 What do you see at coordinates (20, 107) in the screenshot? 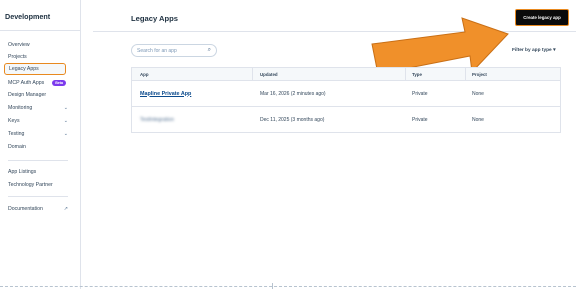
I see `sidebar-item-label: Monitoring` at bounding box center [20, 107].